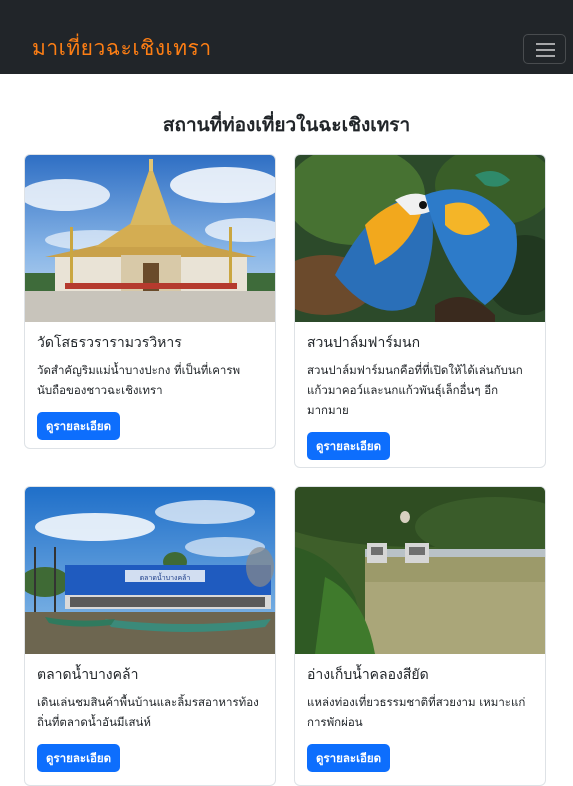  Describe the element at coordinates (88, 675) in the screenshot. I see `card-title: ตลาดน้ำบางคล้า` at that location.